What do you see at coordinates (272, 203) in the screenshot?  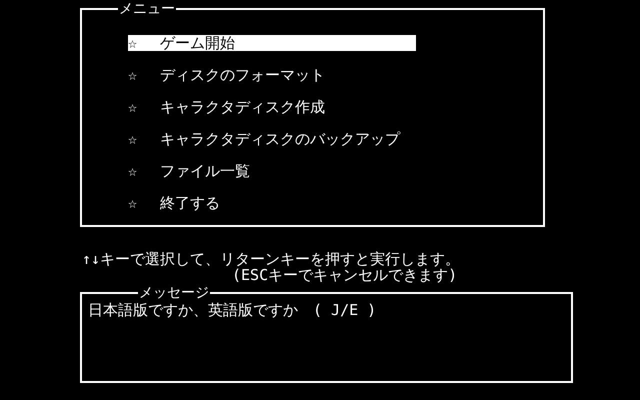 I see `menu-item: ☆ 終了する` at bounding box center [272, 203].